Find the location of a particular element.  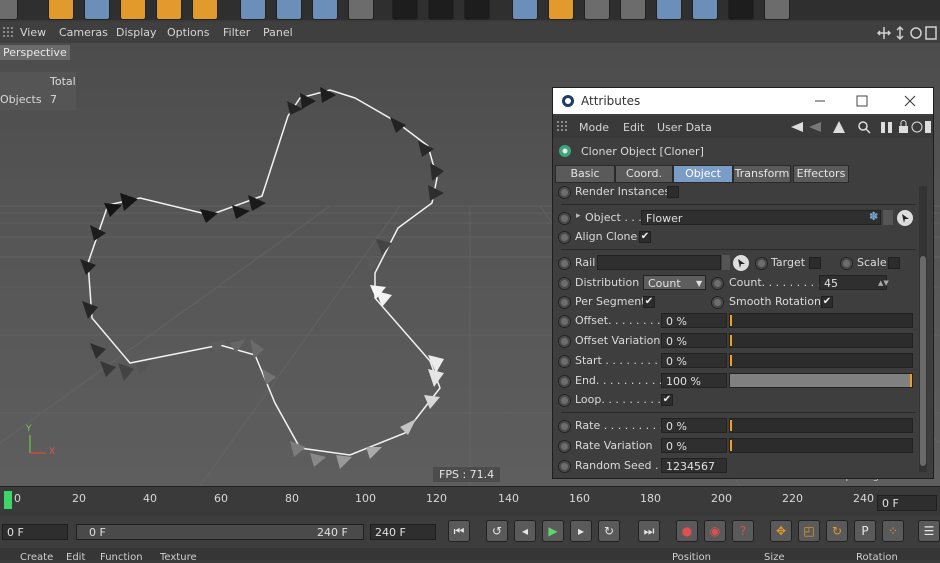

record-point-level-icon: ⁘ is located at coordinates (893, 531).